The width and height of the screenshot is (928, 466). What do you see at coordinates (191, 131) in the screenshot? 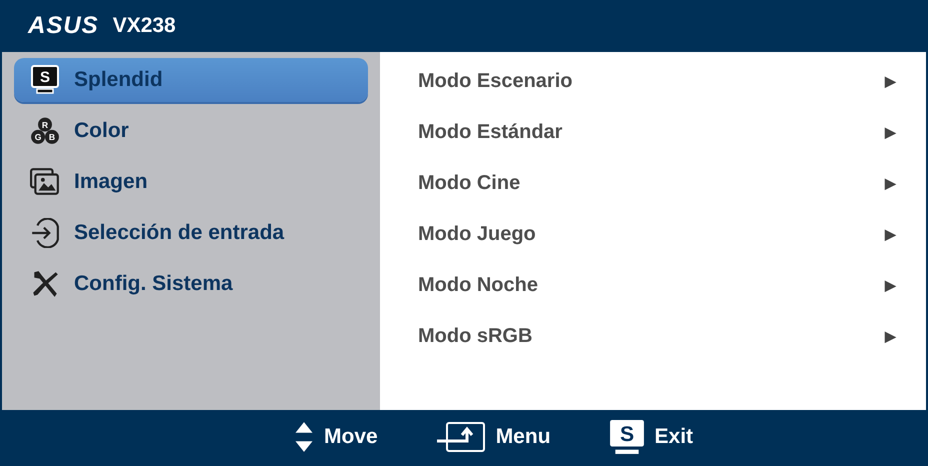
I see `sidebar-item: R G B Color` at bounding box center [191, 131].